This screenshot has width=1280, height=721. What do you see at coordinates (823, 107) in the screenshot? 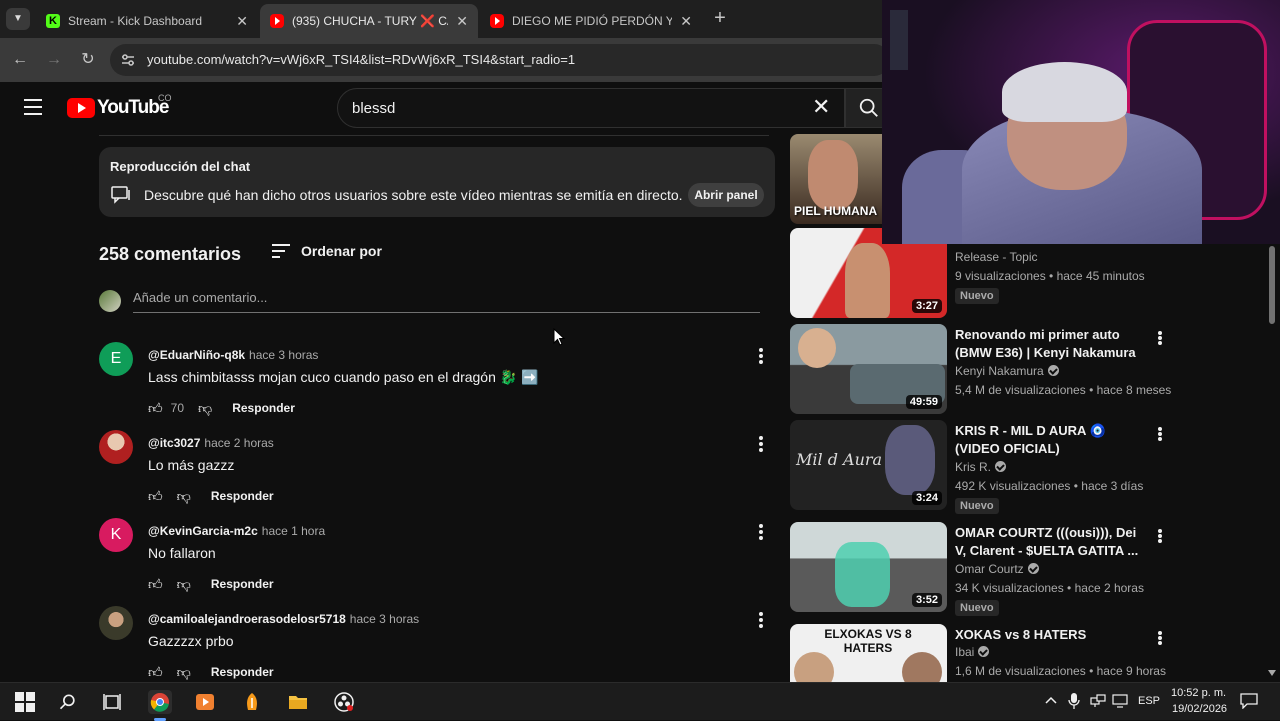
I see `clear-search-icon: ✕` at bounding box center [823, 107].